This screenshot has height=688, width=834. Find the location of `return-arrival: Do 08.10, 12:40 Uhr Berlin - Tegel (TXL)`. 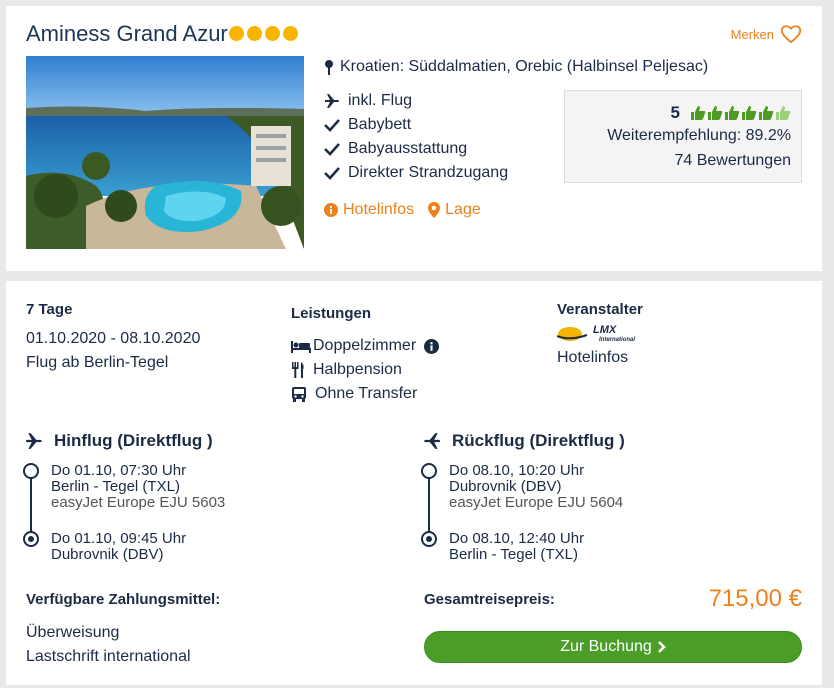

return-arrival: Do 08.10, 12:40 Uhr Berlin - Tegel (TXL) is located at coordinates (516, 547).